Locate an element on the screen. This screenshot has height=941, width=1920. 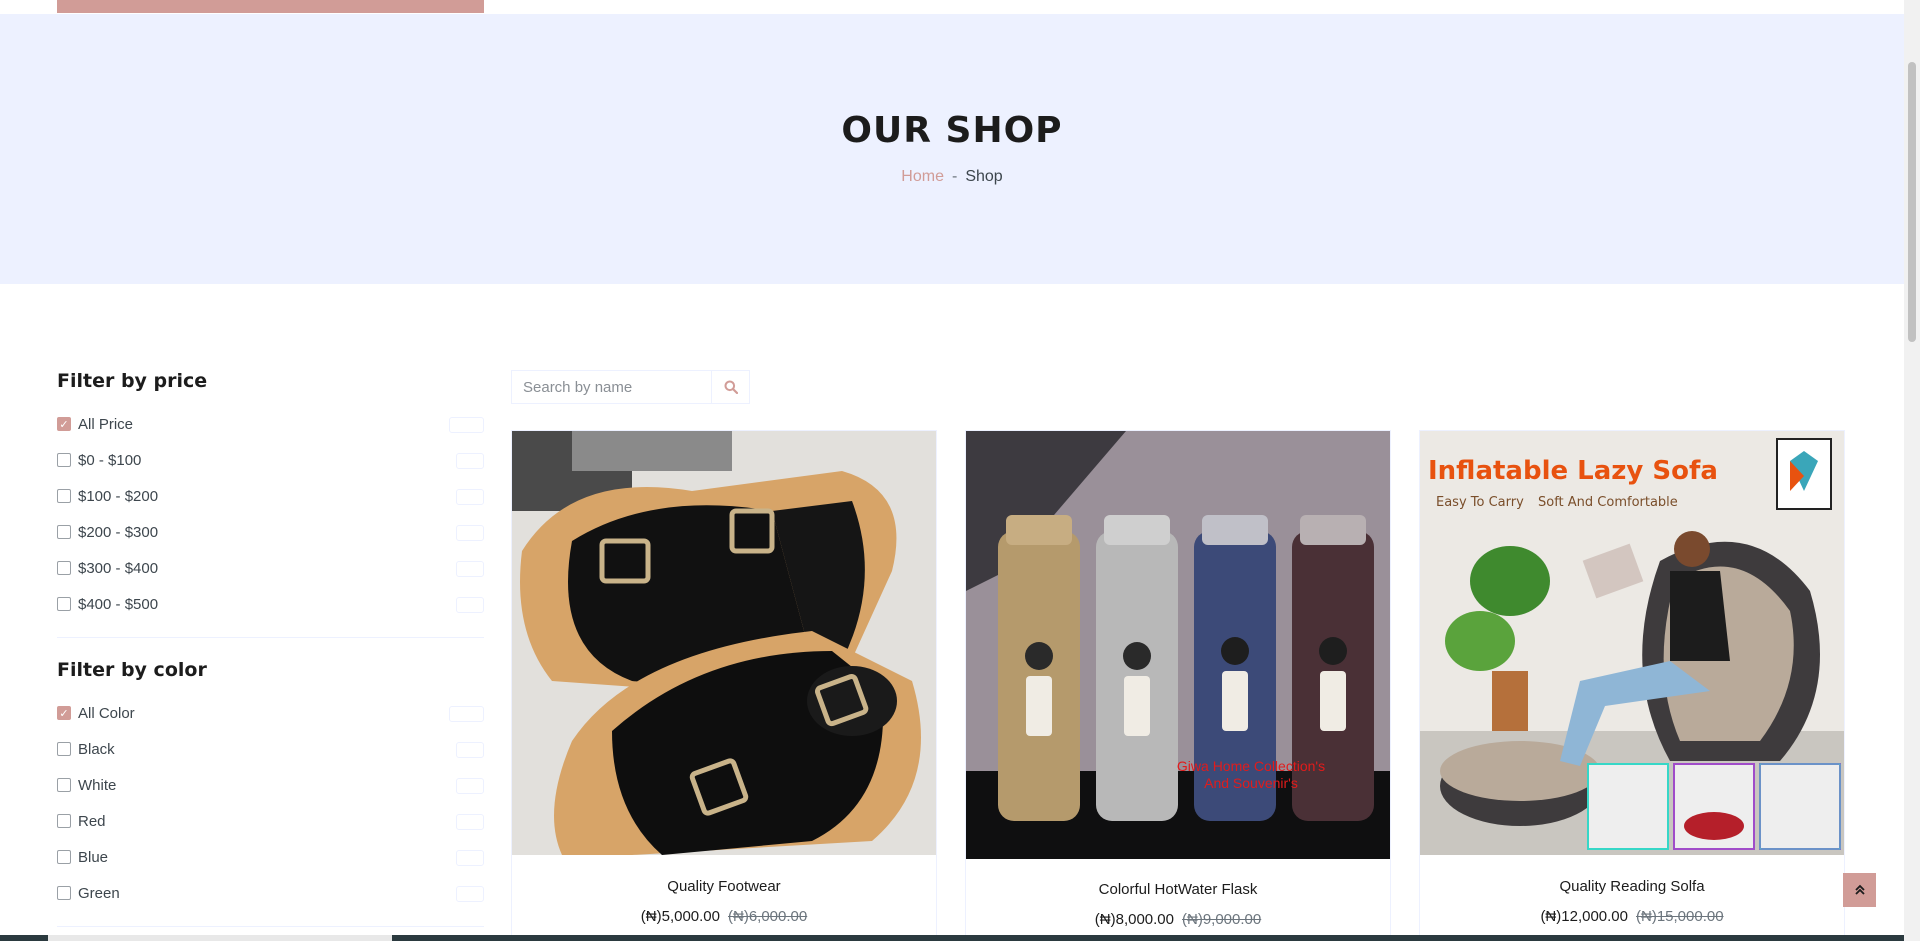
product-name: Colorful HotWater Flask is located at coordinates (1178, 889).